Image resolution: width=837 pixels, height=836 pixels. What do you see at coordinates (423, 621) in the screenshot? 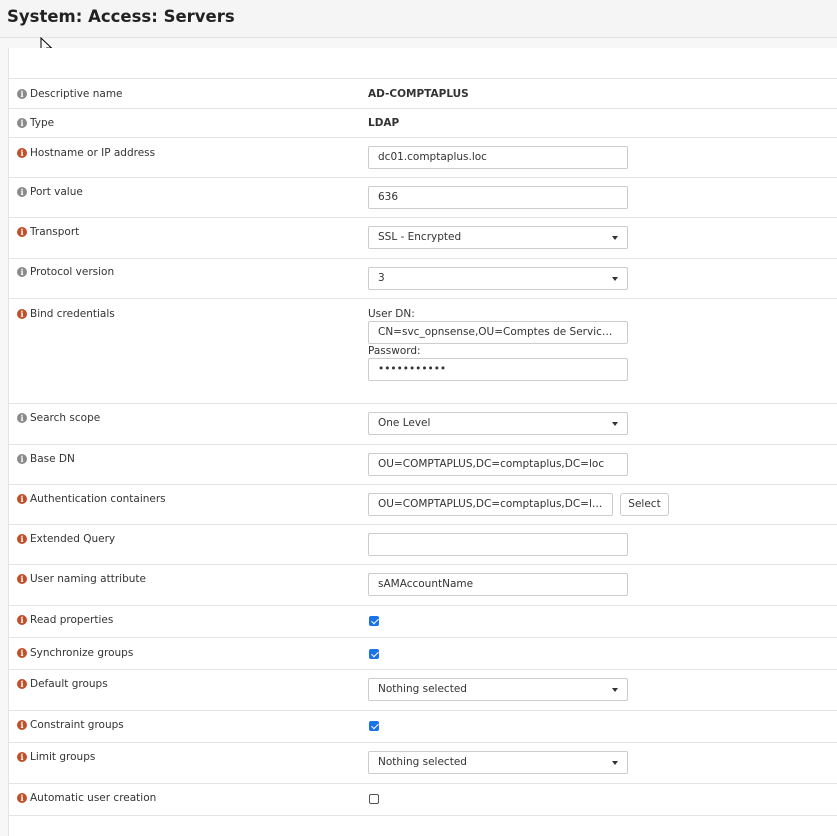
I see `row-read-properties: i Read properties` at bounding box center [423, 621].